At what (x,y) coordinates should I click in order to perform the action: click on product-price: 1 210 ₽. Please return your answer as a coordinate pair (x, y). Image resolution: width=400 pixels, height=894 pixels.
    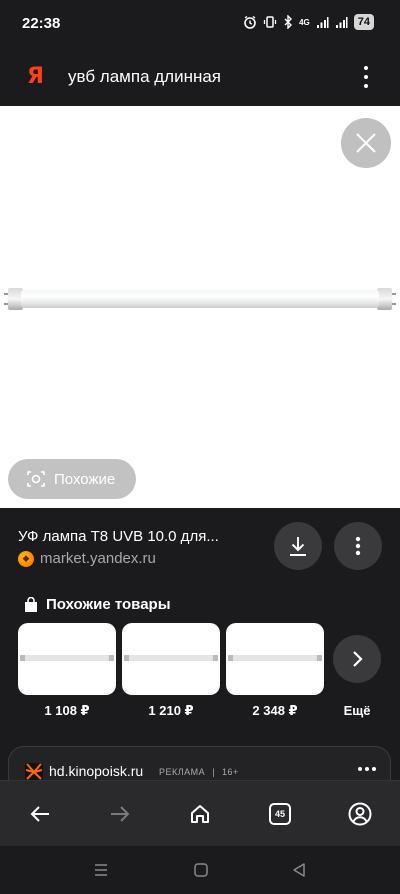
    Looking at the image, I should click on (171, 711).